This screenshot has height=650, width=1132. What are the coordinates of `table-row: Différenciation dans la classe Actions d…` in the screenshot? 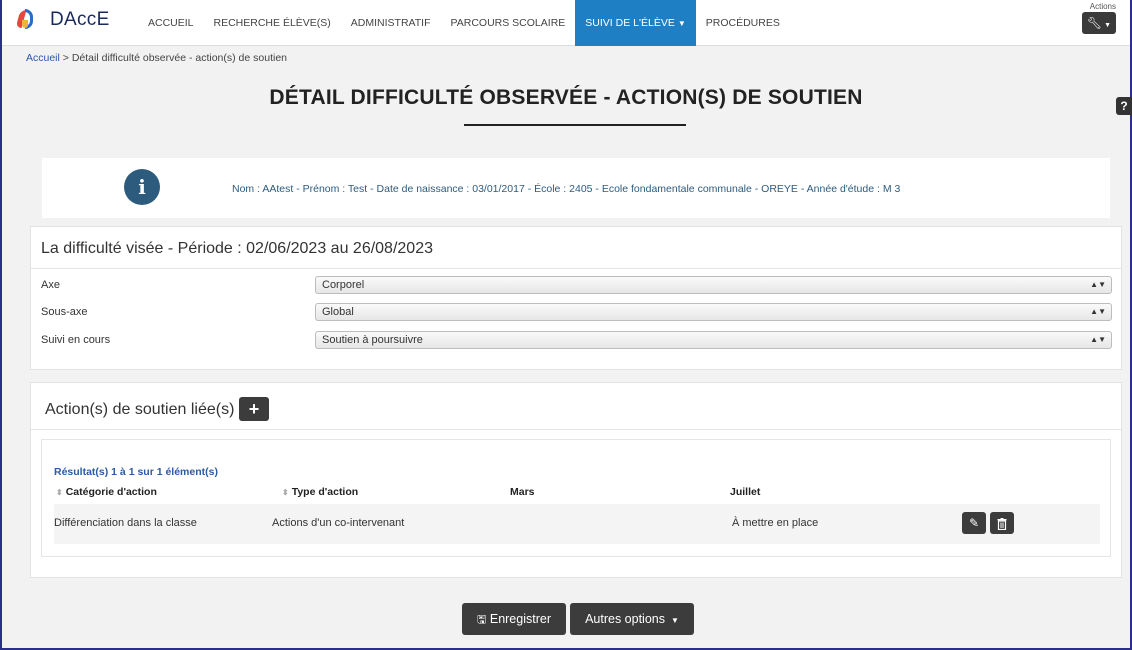 It's located at (577, 524).